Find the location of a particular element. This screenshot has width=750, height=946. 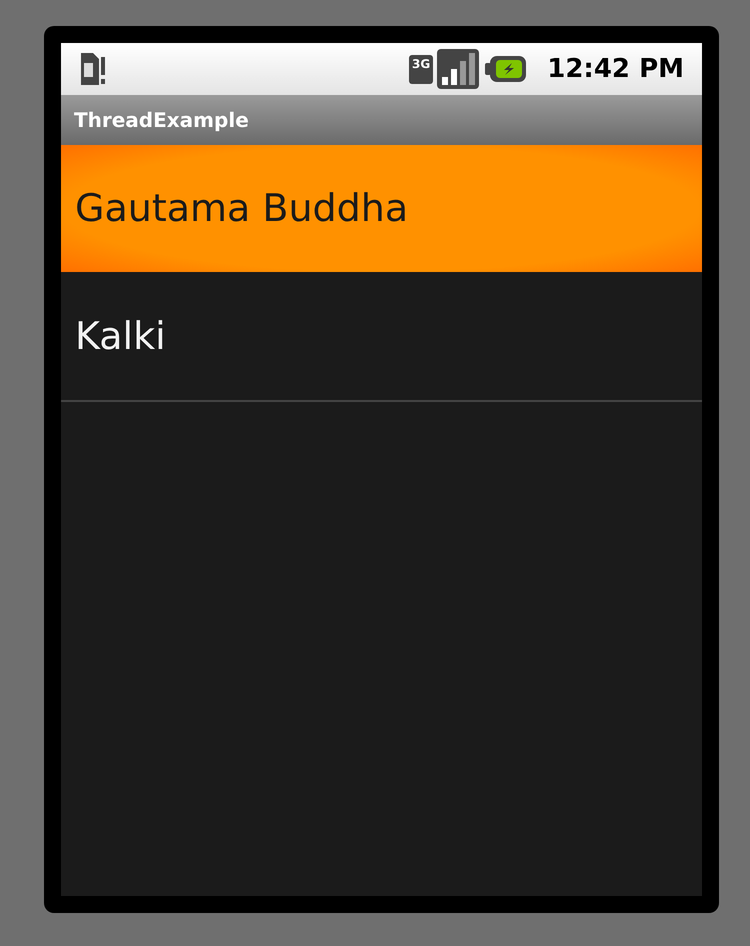

list-item: Kalki is located at coordinates (381, 337).